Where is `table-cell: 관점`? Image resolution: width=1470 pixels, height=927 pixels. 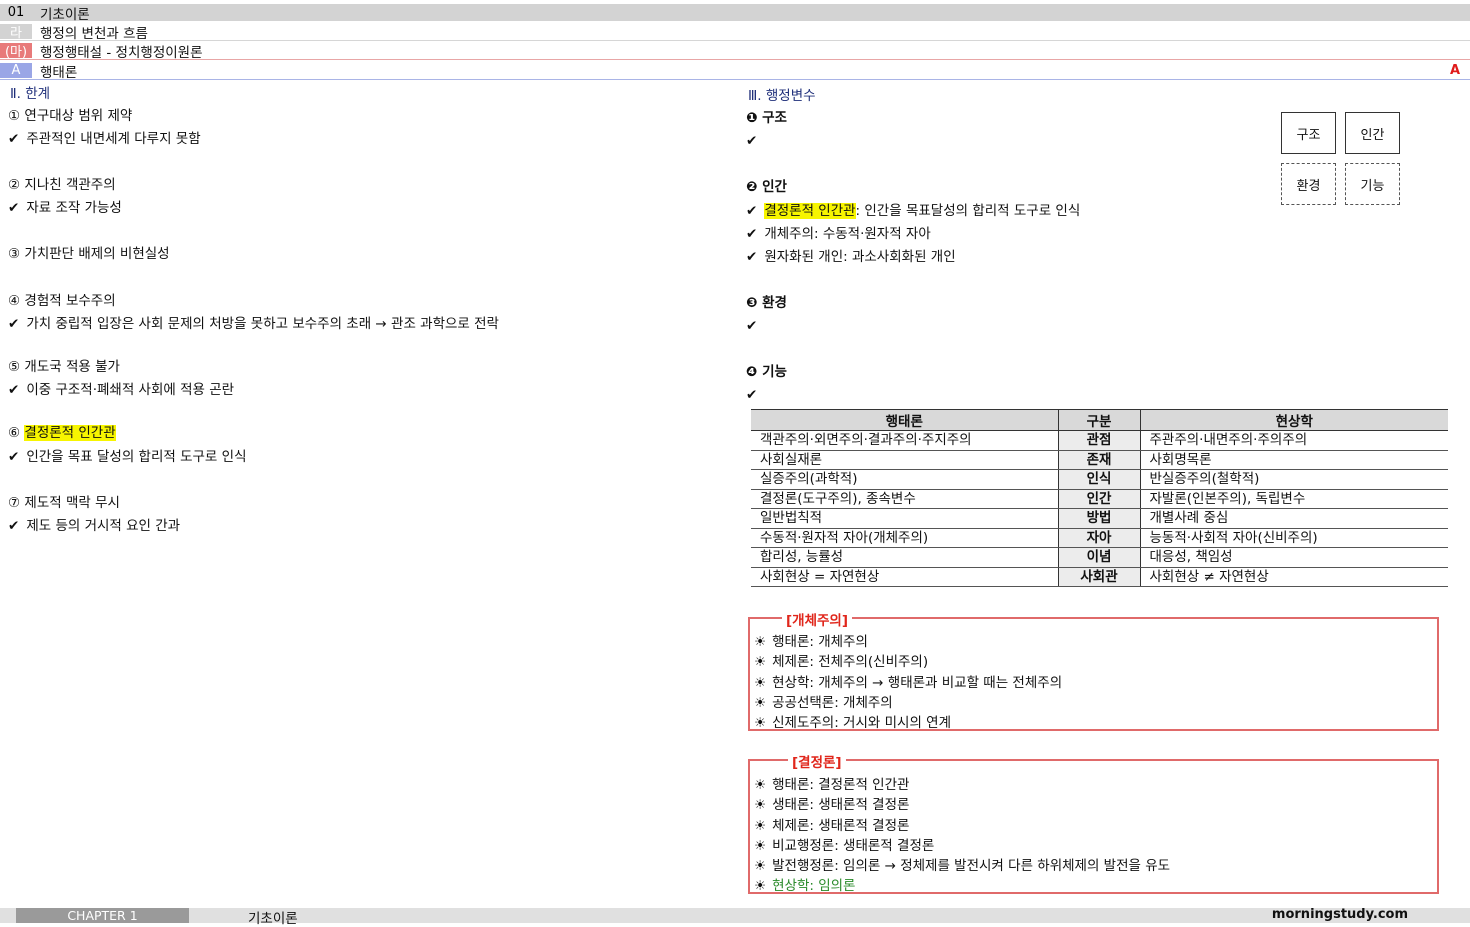
table-cell: 관점 is located at coordinates (1099, 440).